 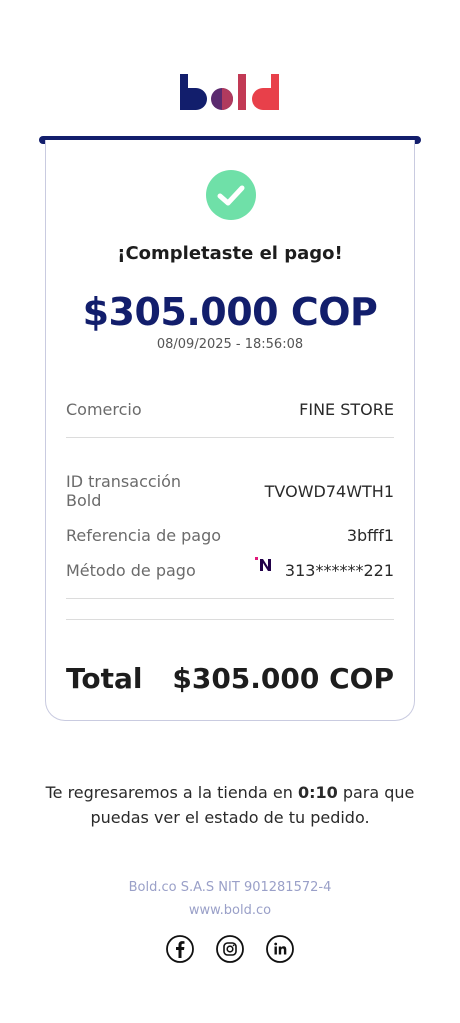 What do you see at coordinates (280, 949) in the screenshot?
I see `linkedin-icon` at bounding box center [280, 949].